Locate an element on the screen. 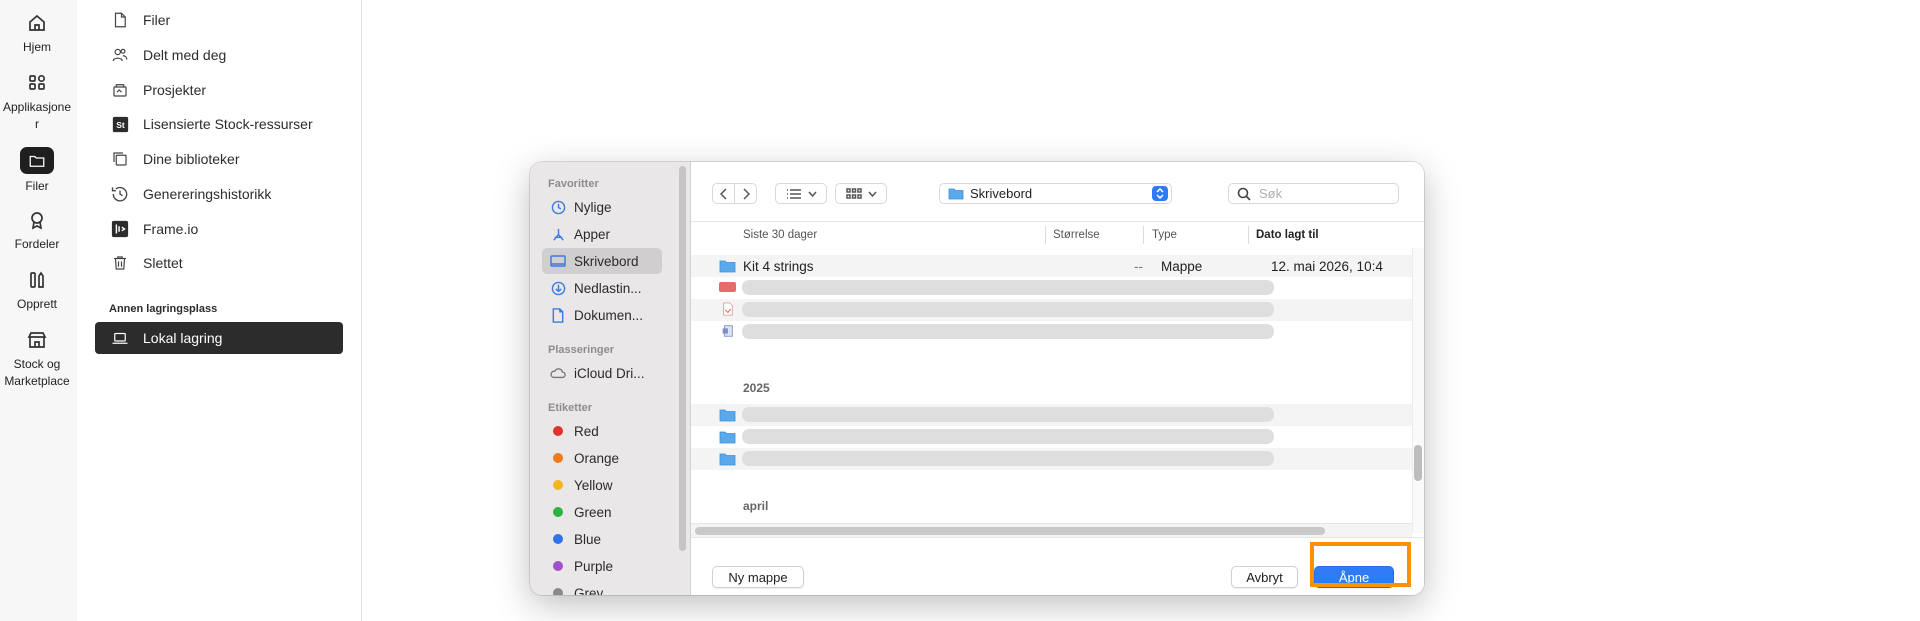 The height and width of the screenshot is (621, 1920). rail-item-apps: Applikasjone r is located at coordinates (37, 102).